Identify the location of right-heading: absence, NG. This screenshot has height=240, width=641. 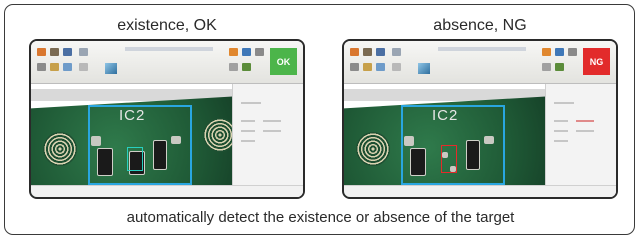
(480, 25).